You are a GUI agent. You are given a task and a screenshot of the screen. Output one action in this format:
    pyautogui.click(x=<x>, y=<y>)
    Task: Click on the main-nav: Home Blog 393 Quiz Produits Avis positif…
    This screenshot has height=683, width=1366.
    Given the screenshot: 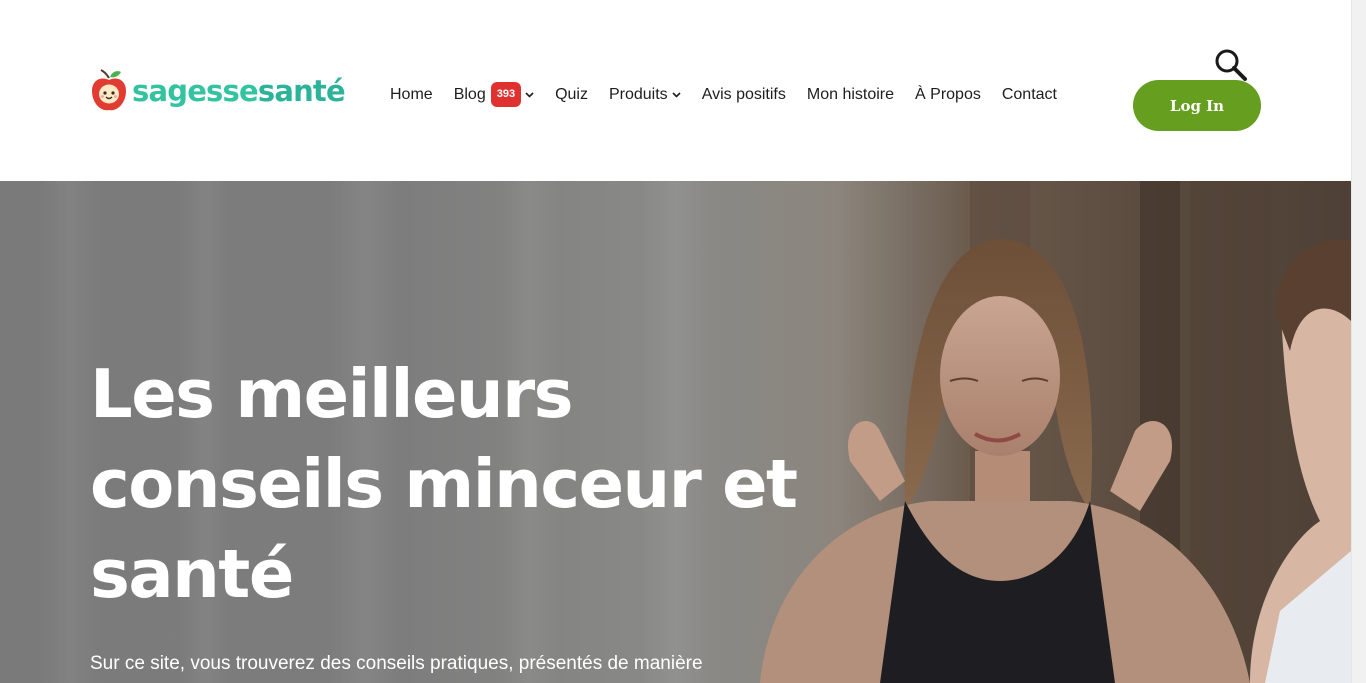 What is the action you would take?
    pyautogui.click(x=734, y=94)
    